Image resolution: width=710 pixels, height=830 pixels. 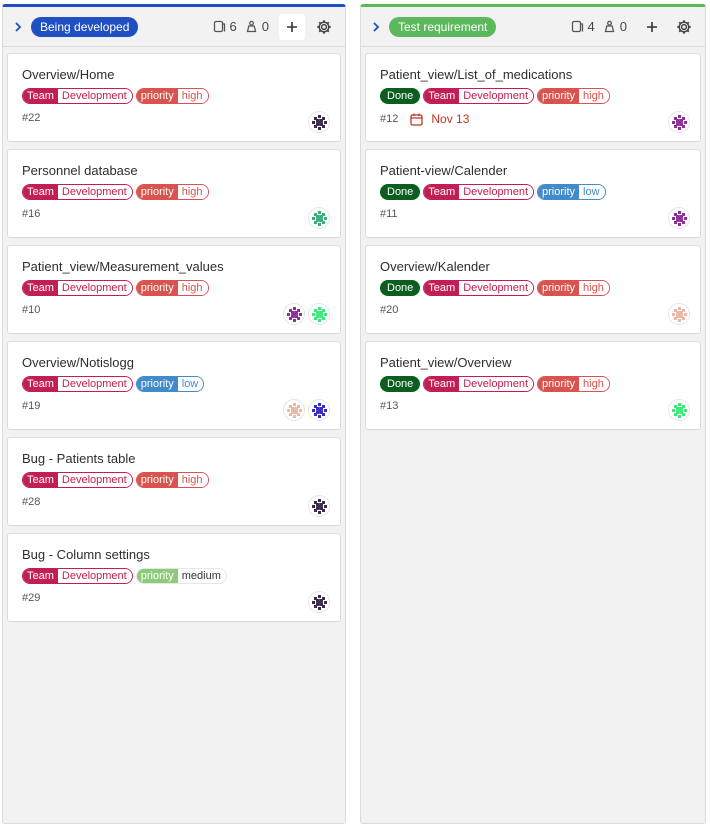 I want to click on issues-count-value: 4, so click(x=591, y=26).